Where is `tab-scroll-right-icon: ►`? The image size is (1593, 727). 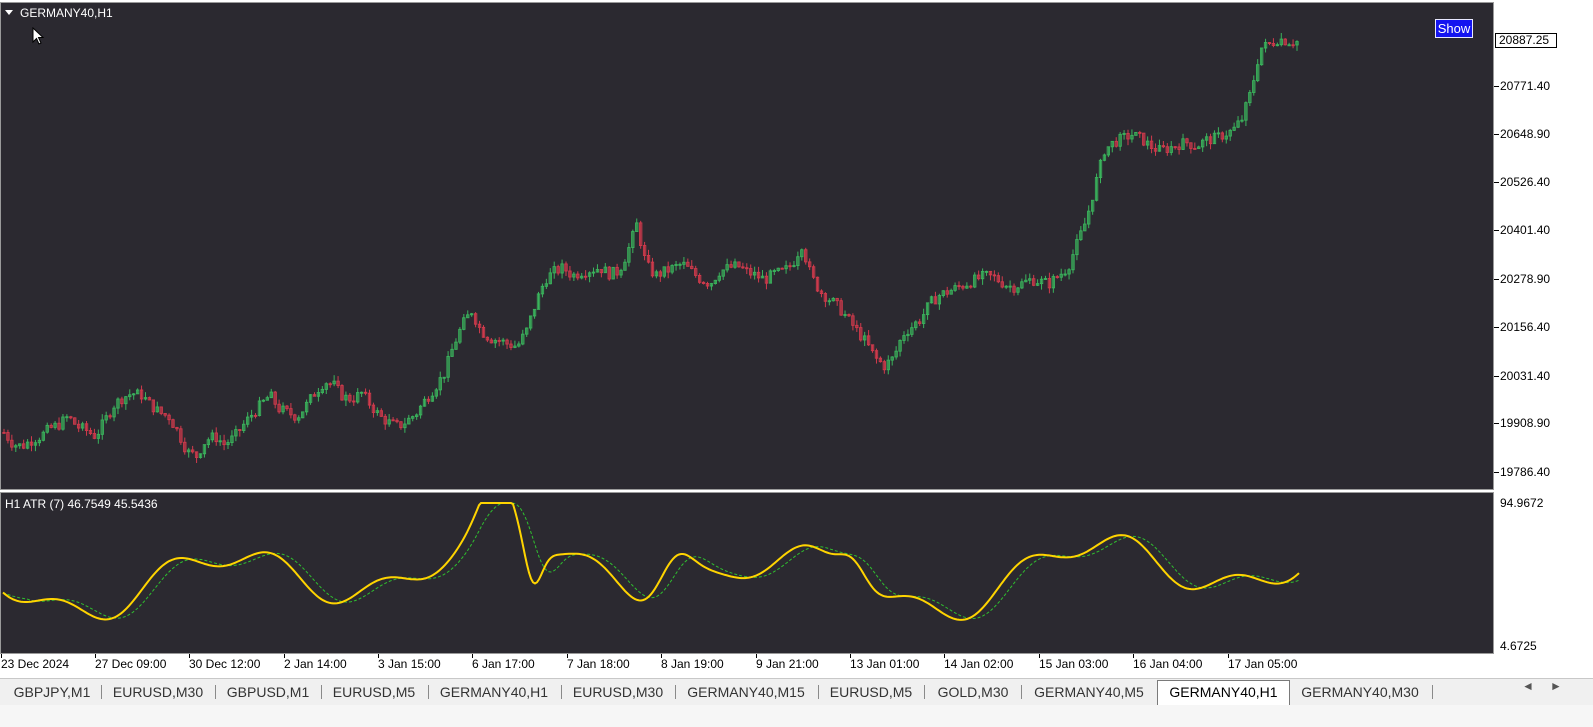
tab-scroll-right-icon: ► is located at coordinates (1556, 686).